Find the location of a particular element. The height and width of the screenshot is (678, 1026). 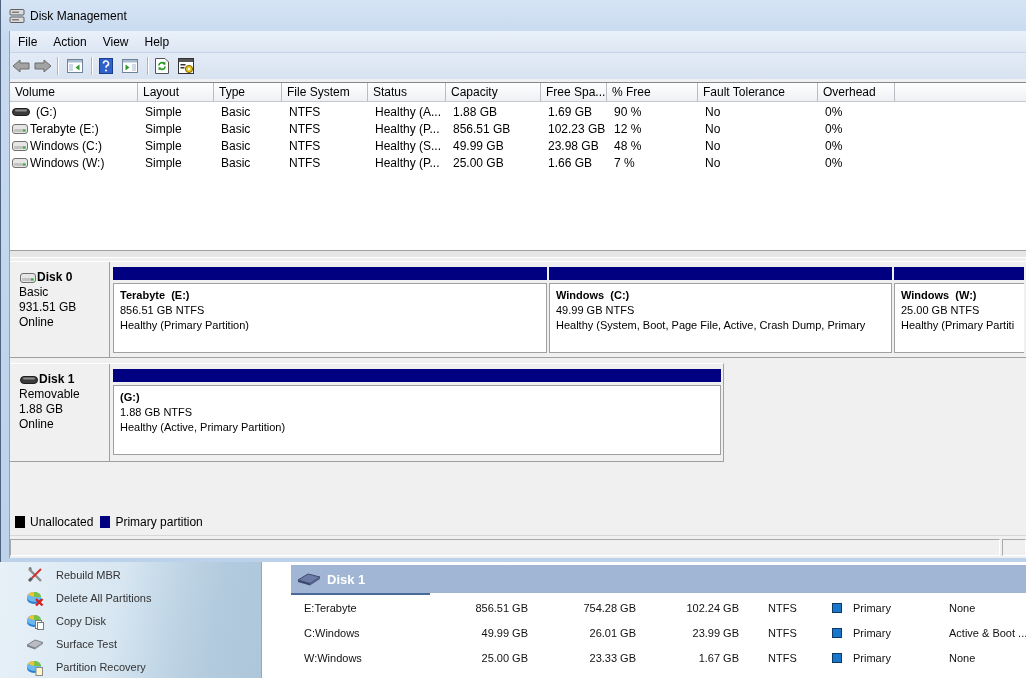

table-cell-text: 754.28 GB is located at coordinates (609, 607).